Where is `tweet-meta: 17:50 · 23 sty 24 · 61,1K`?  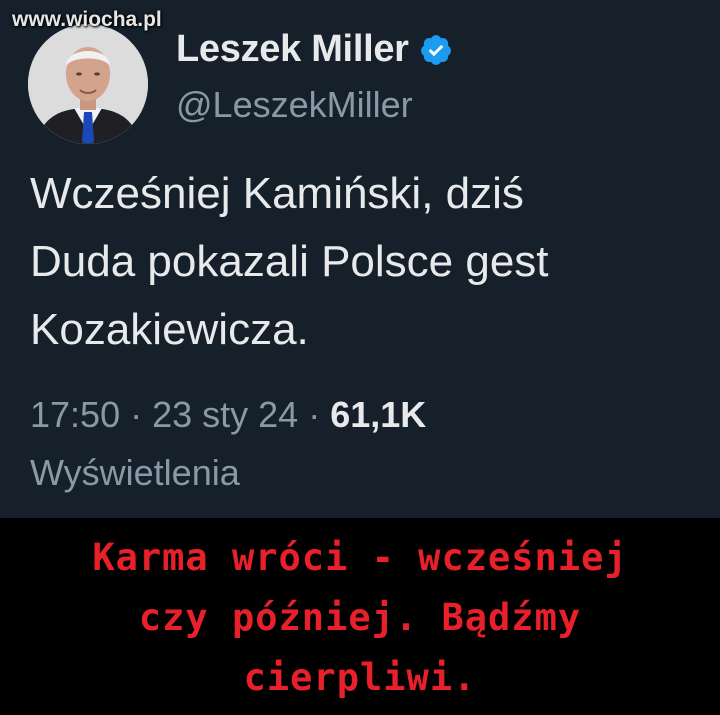 tweet-meta: 17:50 · 23 sty 24 · 61,1K is located at coordinates (228, 415).